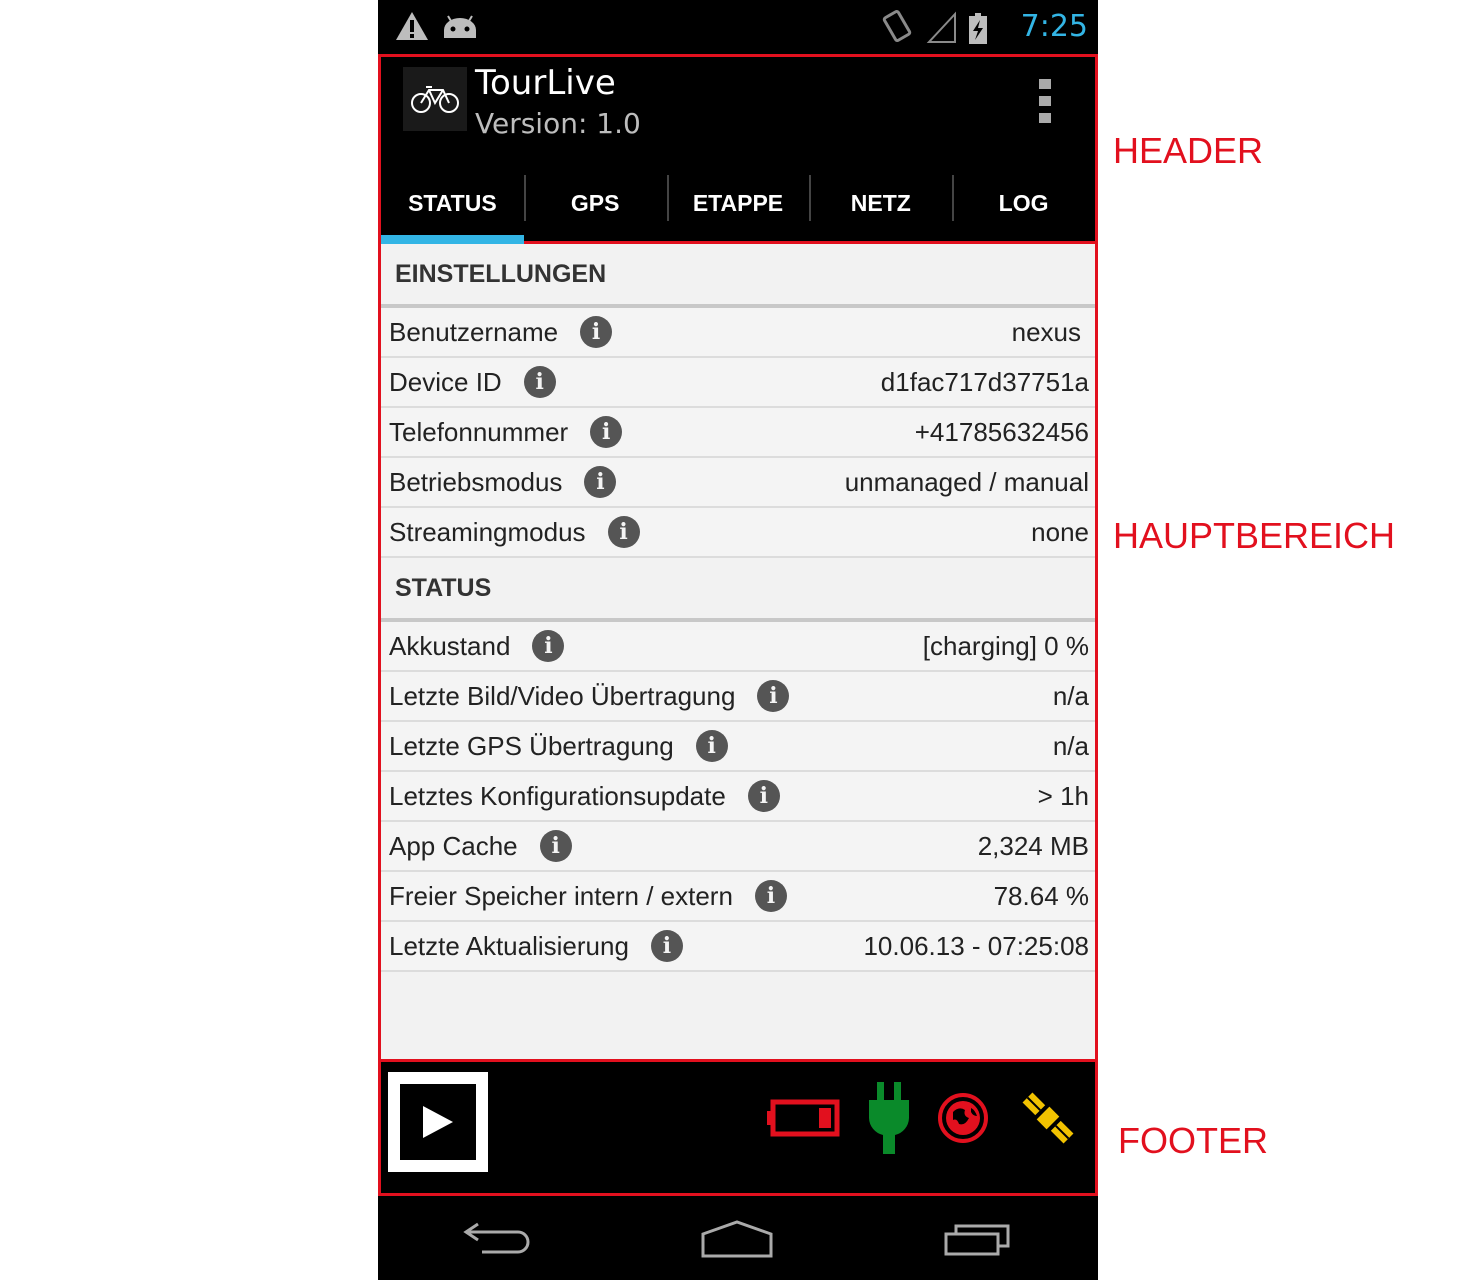  I want to click on tab-gps: GPS, so click(595, 203).